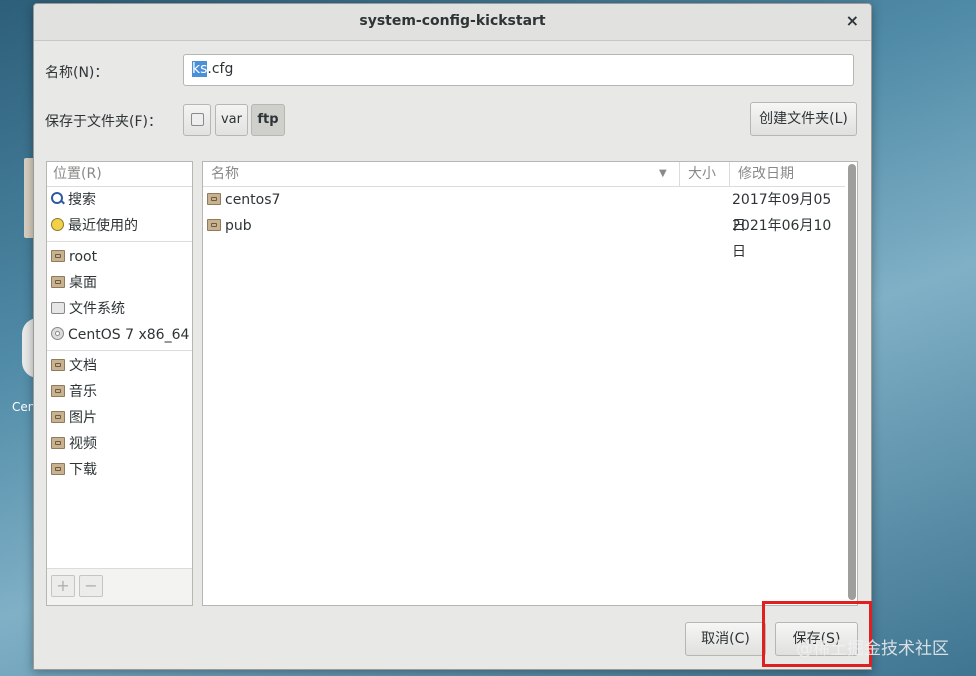  I want to click on sidebar-item-label: root, so click(83, 257).